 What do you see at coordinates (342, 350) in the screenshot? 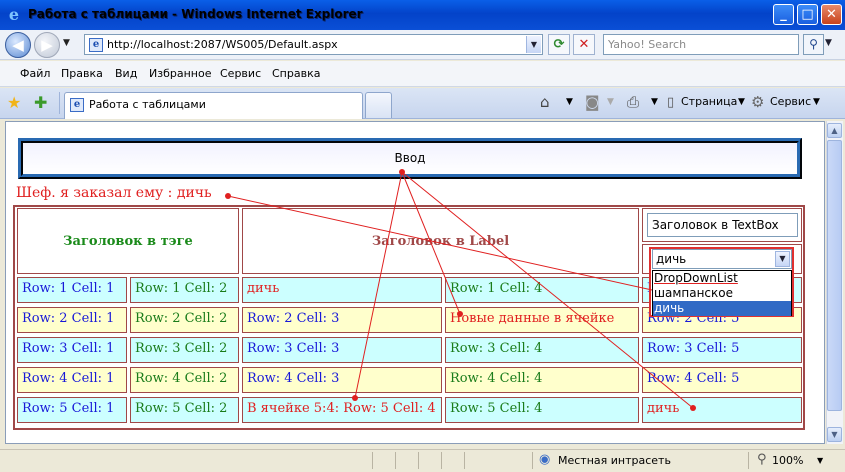
I see `table-cell: Row: 3 Cell: 3` at bounding box center [342, 350].